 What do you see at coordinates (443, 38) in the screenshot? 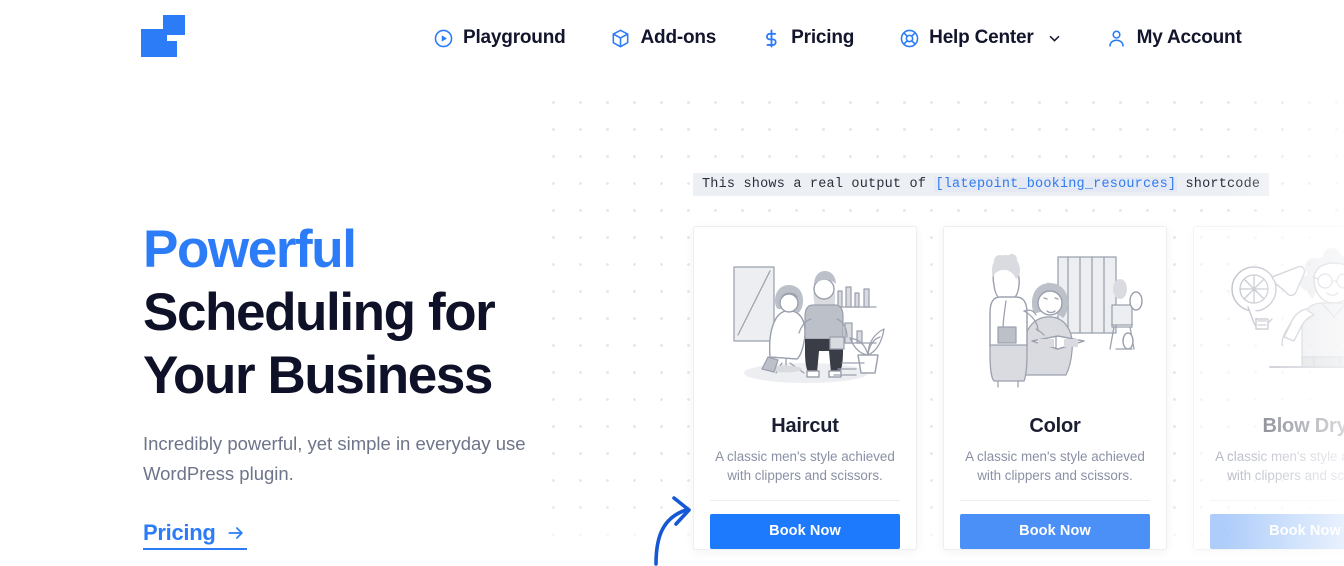
I see `play-circle-icon` at bounding box center [443, 38].